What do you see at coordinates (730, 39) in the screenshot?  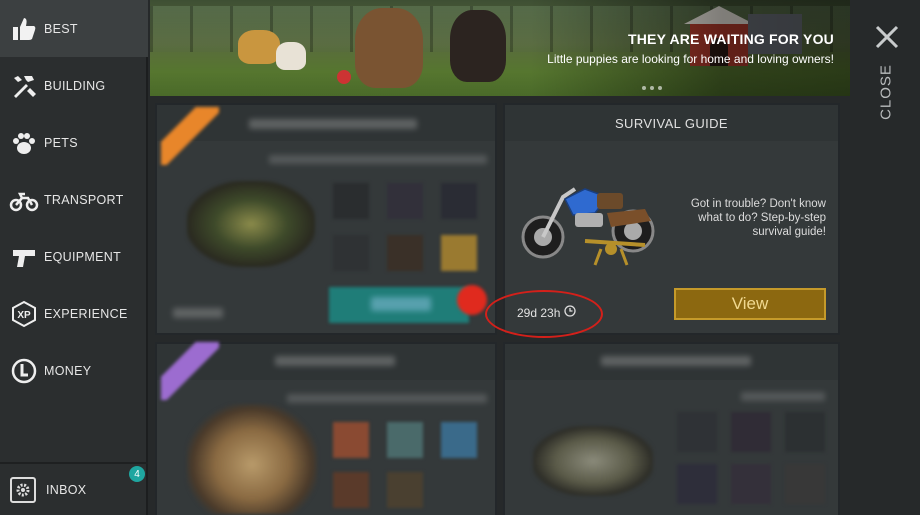 I see `banner-title: THEY ARE WAITING FOR YOU` at bounding box center [730, 39].